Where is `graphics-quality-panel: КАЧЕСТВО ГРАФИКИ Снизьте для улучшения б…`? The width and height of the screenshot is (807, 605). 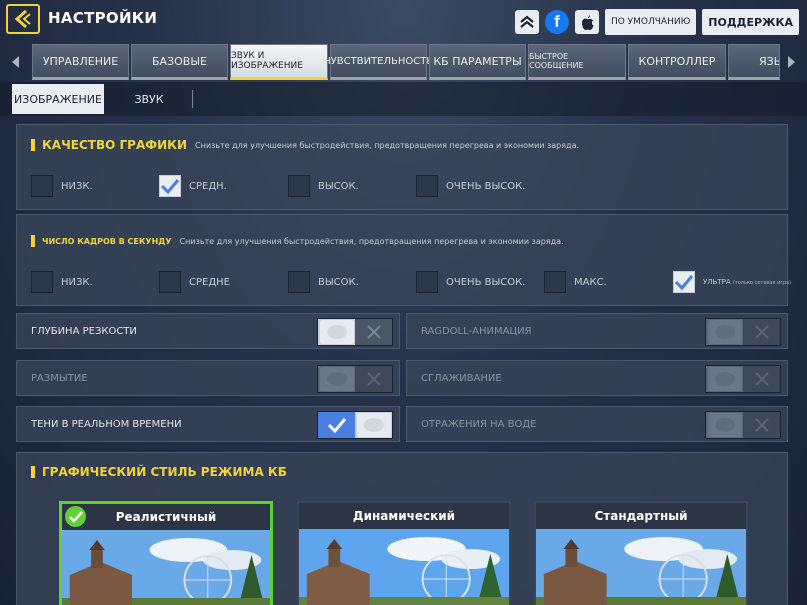 graphics-quality-panel: КАЧЕСТВО ГРАФИКИ Снизьте для улучшения б… is located at coordinates (402, 167).